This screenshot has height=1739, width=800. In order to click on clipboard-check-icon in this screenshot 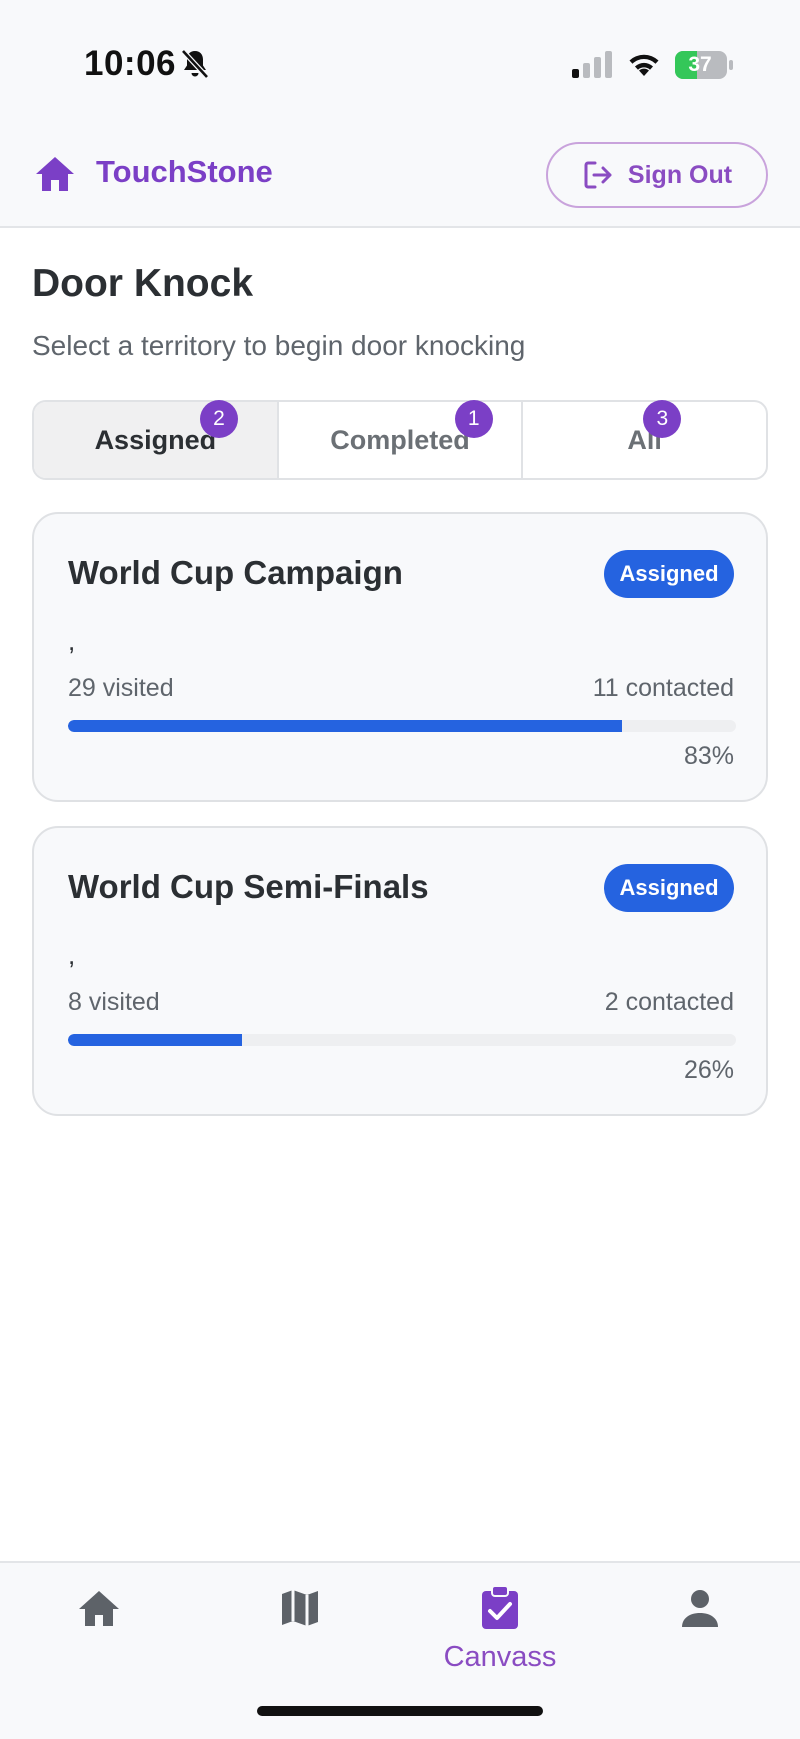, I will do `click(500, 1607)`.